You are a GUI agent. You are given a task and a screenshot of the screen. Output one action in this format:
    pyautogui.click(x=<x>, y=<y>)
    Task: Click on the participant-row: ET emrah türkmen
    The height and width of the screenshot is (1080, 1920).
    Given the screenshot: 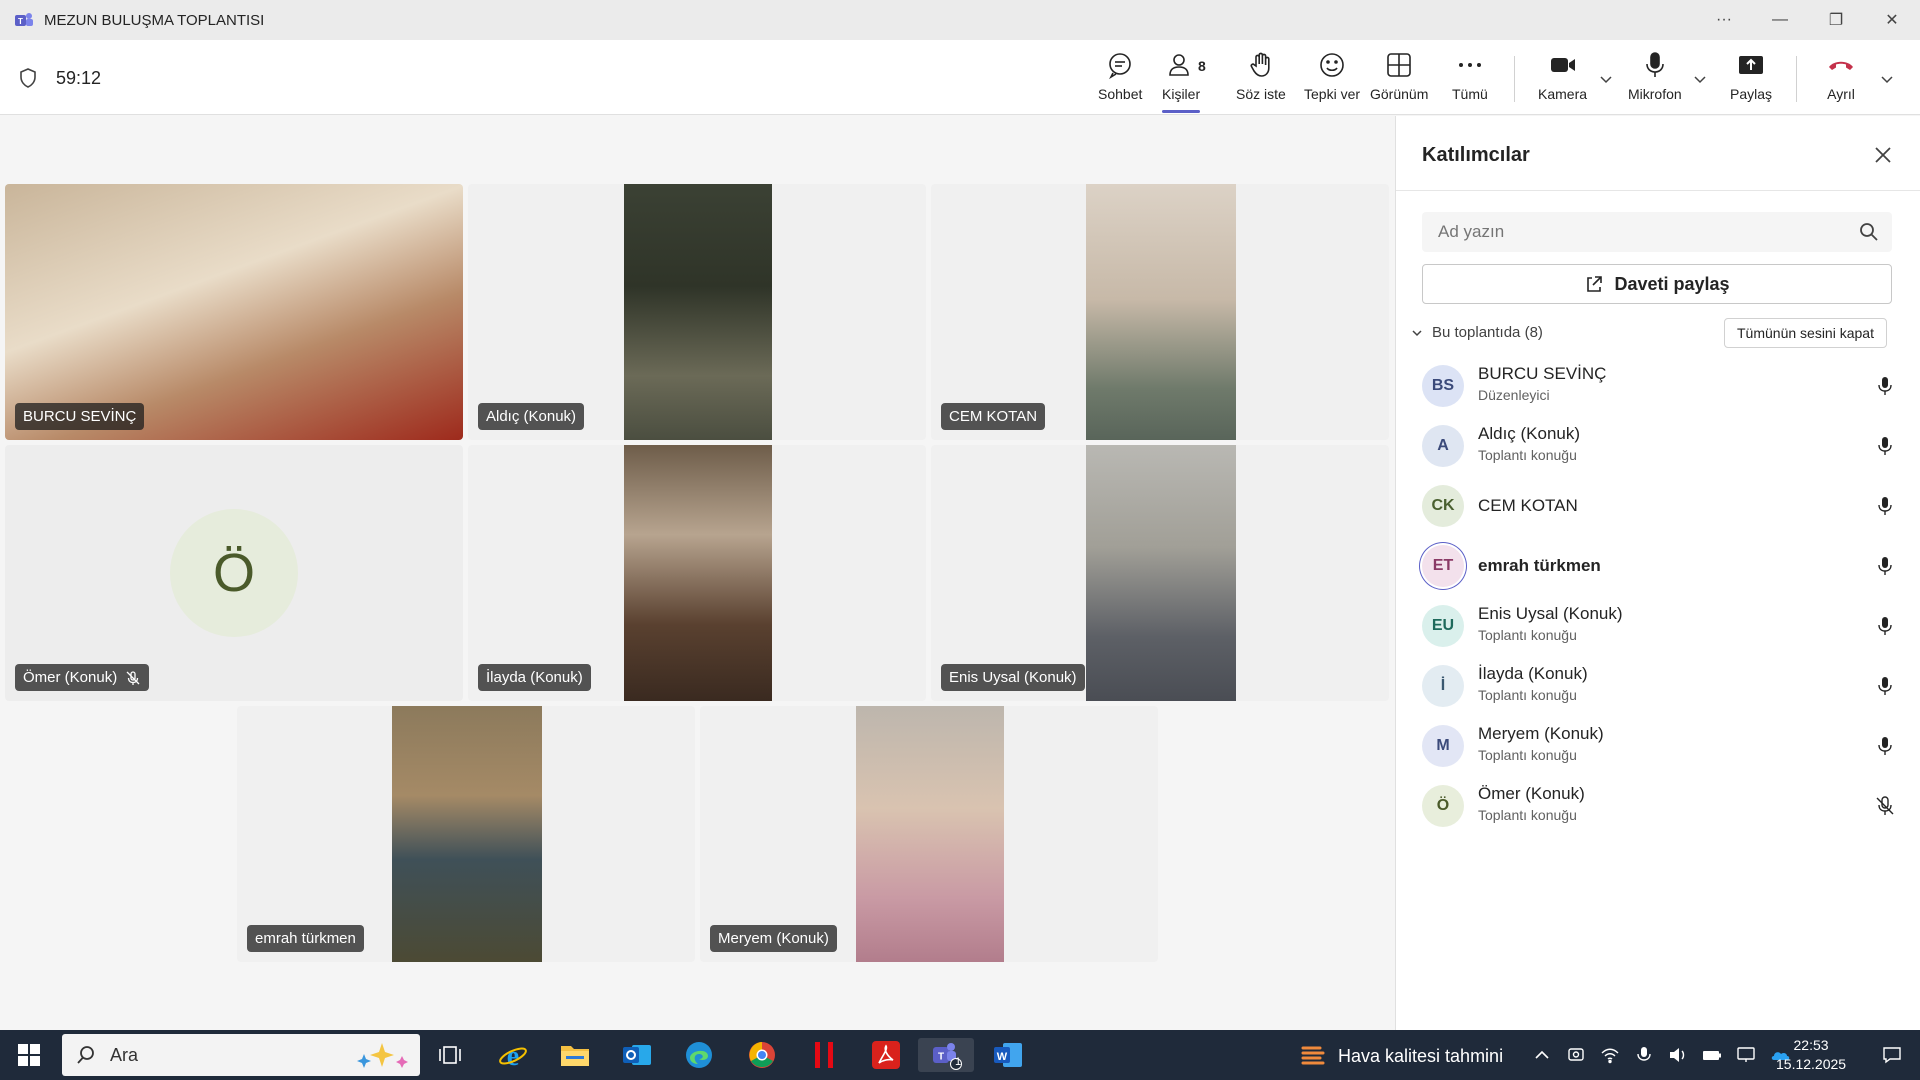 What is the action you would take?
    pyautogui.click(x=1658, y=566)
    